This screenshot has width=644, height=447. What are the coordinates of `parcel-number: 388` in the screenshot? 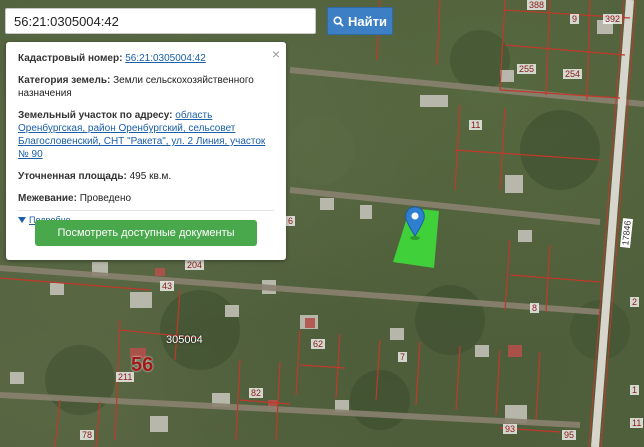 It's located at (537, 5).